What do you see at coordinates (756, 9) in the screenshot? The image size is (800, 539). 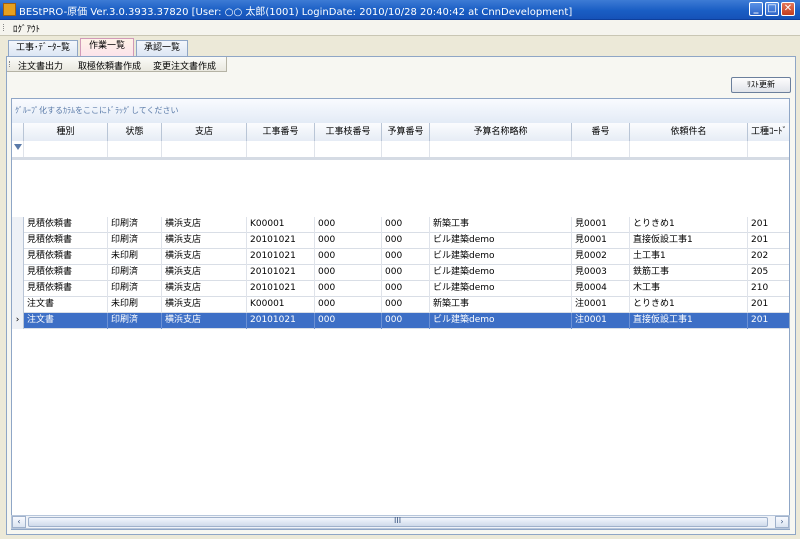 I see `minimize-button: _` at bounding box center [756, 9].